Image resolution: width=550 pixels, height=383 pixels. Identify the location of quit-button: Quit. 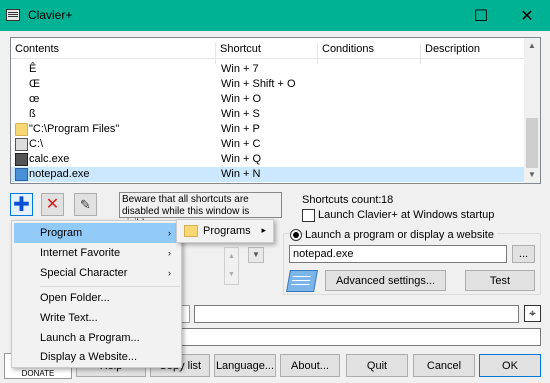
(377, 365).